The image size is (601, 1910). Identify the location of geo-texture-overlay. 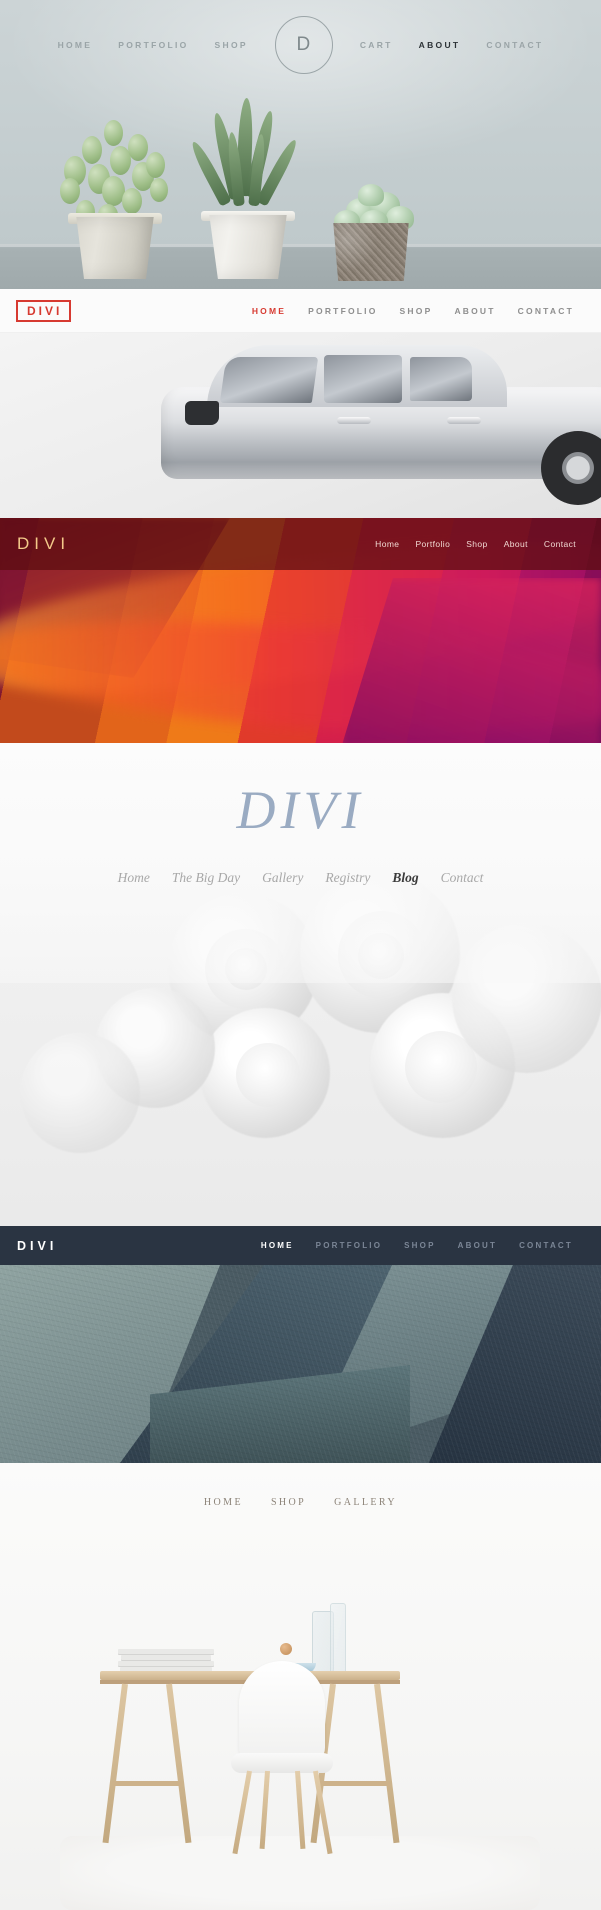
(300, 1364).